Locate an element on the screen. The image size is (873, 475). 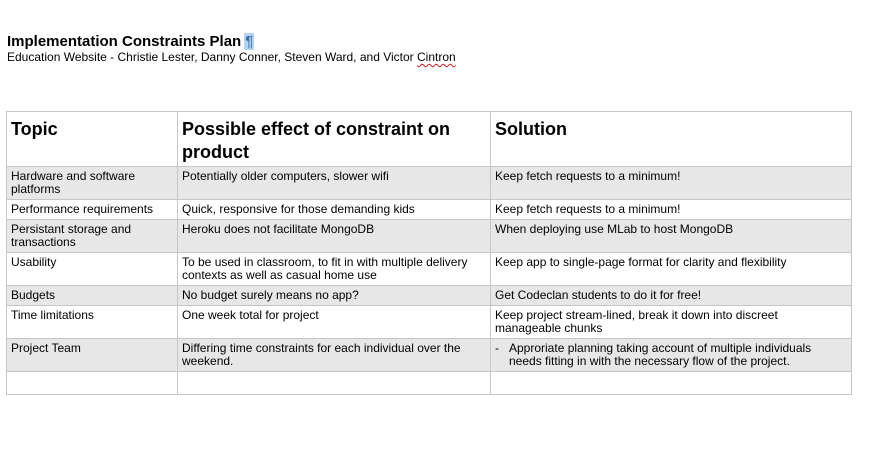
cell-topic: Persistant storage and transactions is located at coordinates (92, 236).